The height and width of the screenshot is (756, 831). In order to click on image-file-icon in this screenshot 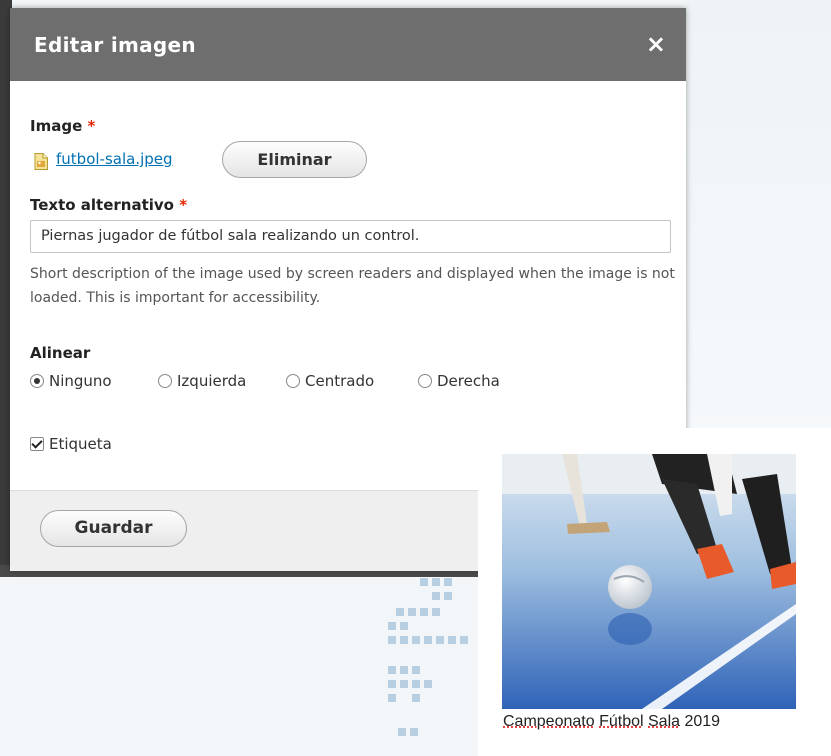, I will do `click(41, 161)`.